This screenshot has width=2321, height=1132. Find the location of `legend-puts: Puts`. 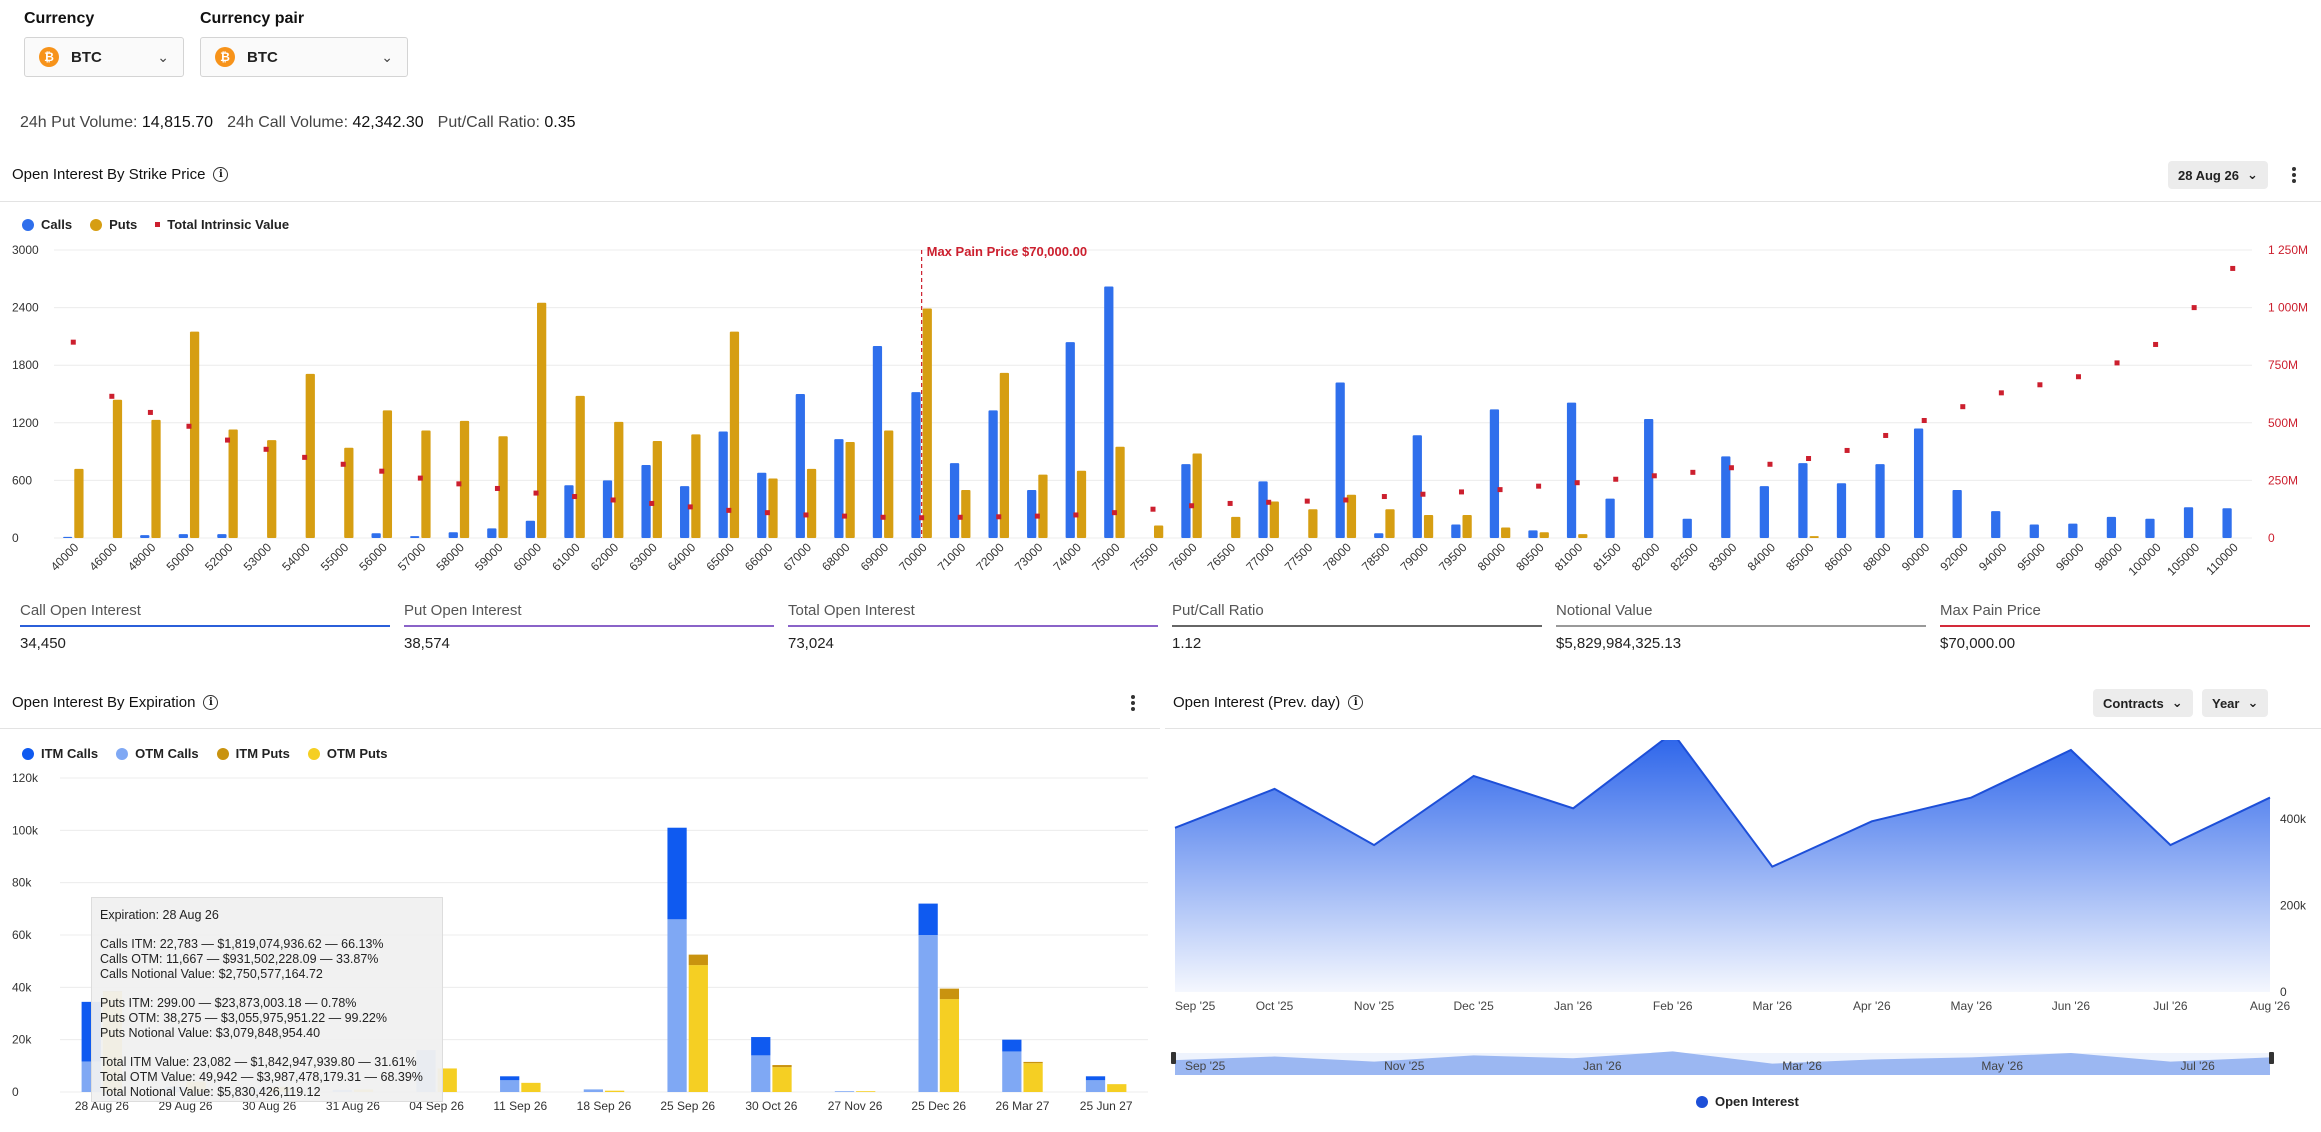

legend-puts: Puts is located at coordinates (113, 224).